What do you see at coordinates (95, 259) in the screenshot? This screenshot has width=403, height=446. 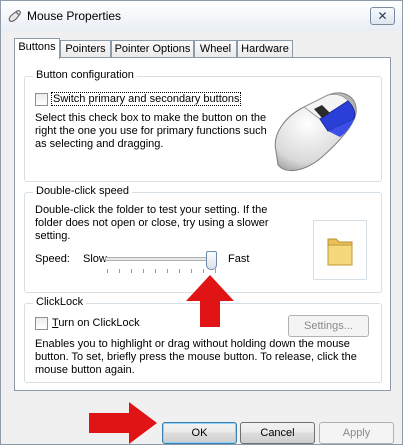 I see `slow-label: Slow` at bounding box center [95, 259].